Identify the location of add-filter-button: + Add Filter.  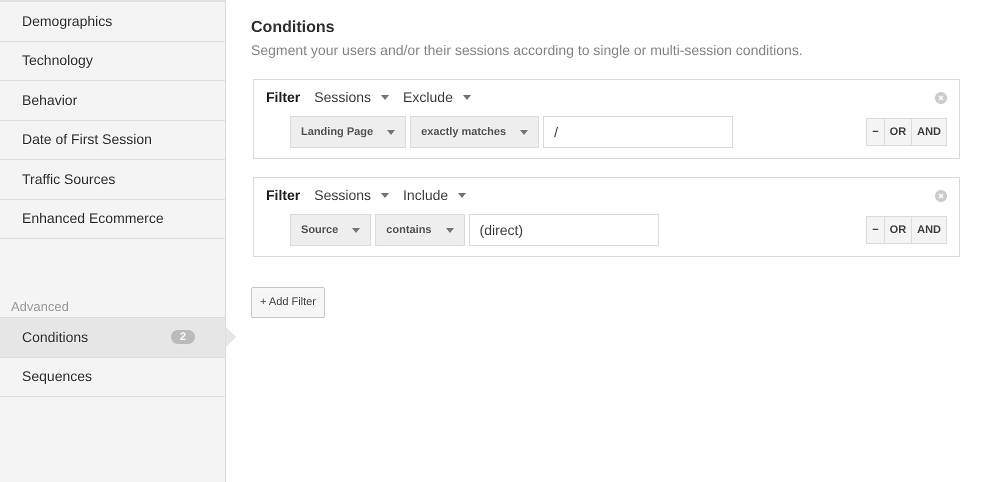
(288, 302).